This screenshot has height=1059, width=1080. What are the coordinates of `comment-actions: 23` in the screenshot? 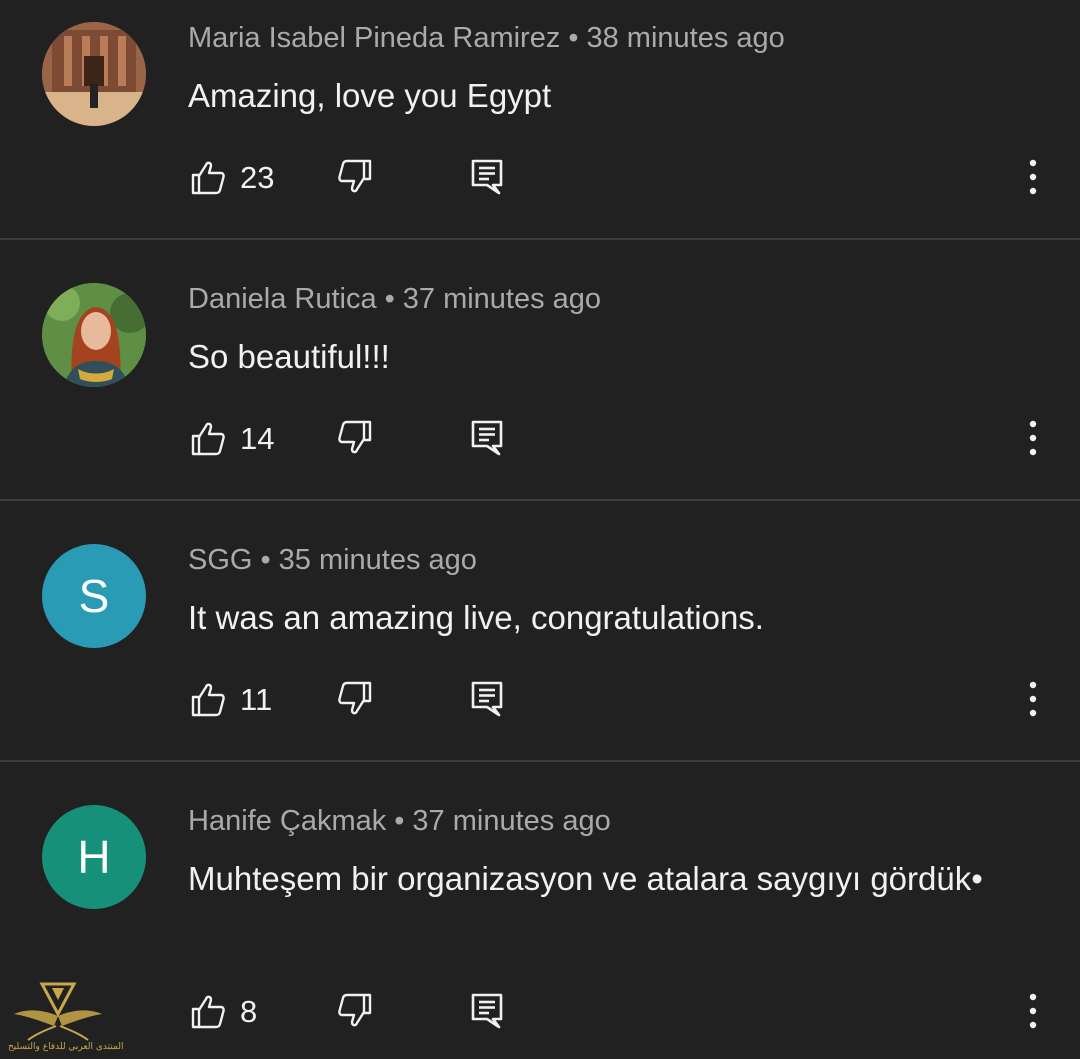 It's located at (540, 177).